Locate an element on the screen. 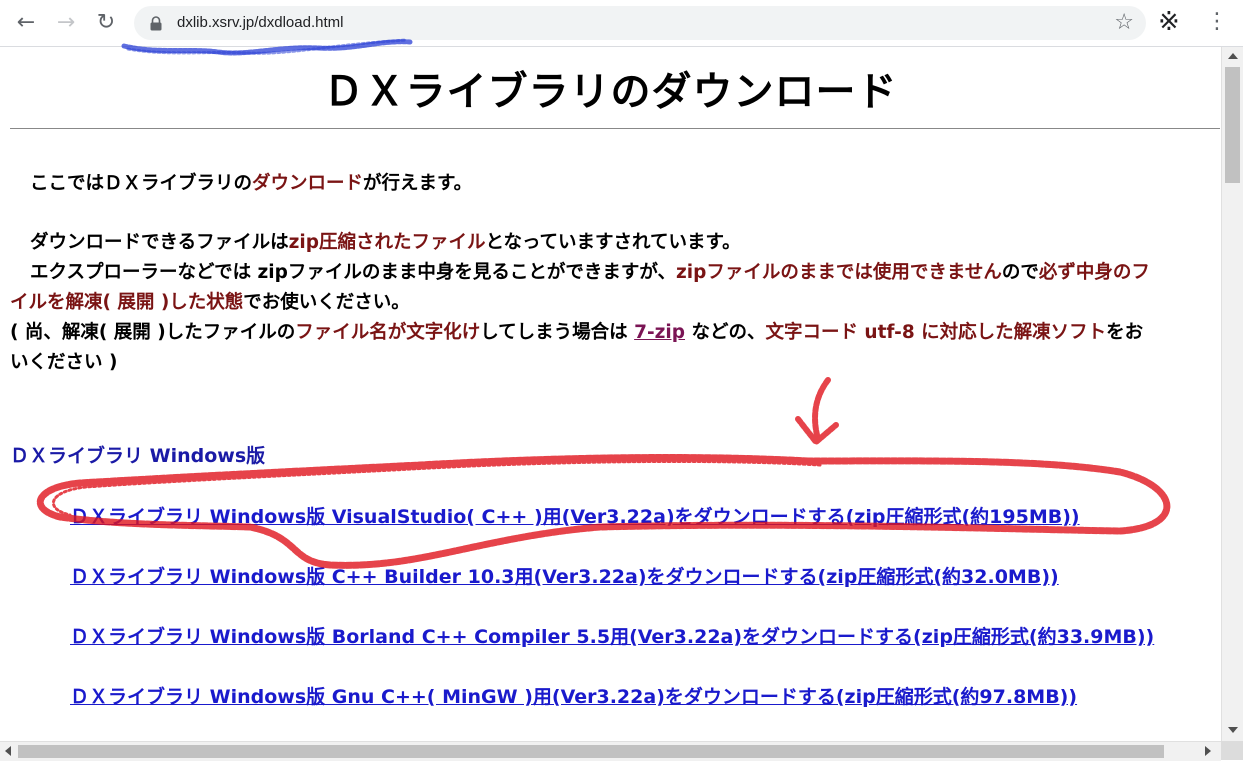  reload-icon: ↻ is located at coordinates (106, 22).